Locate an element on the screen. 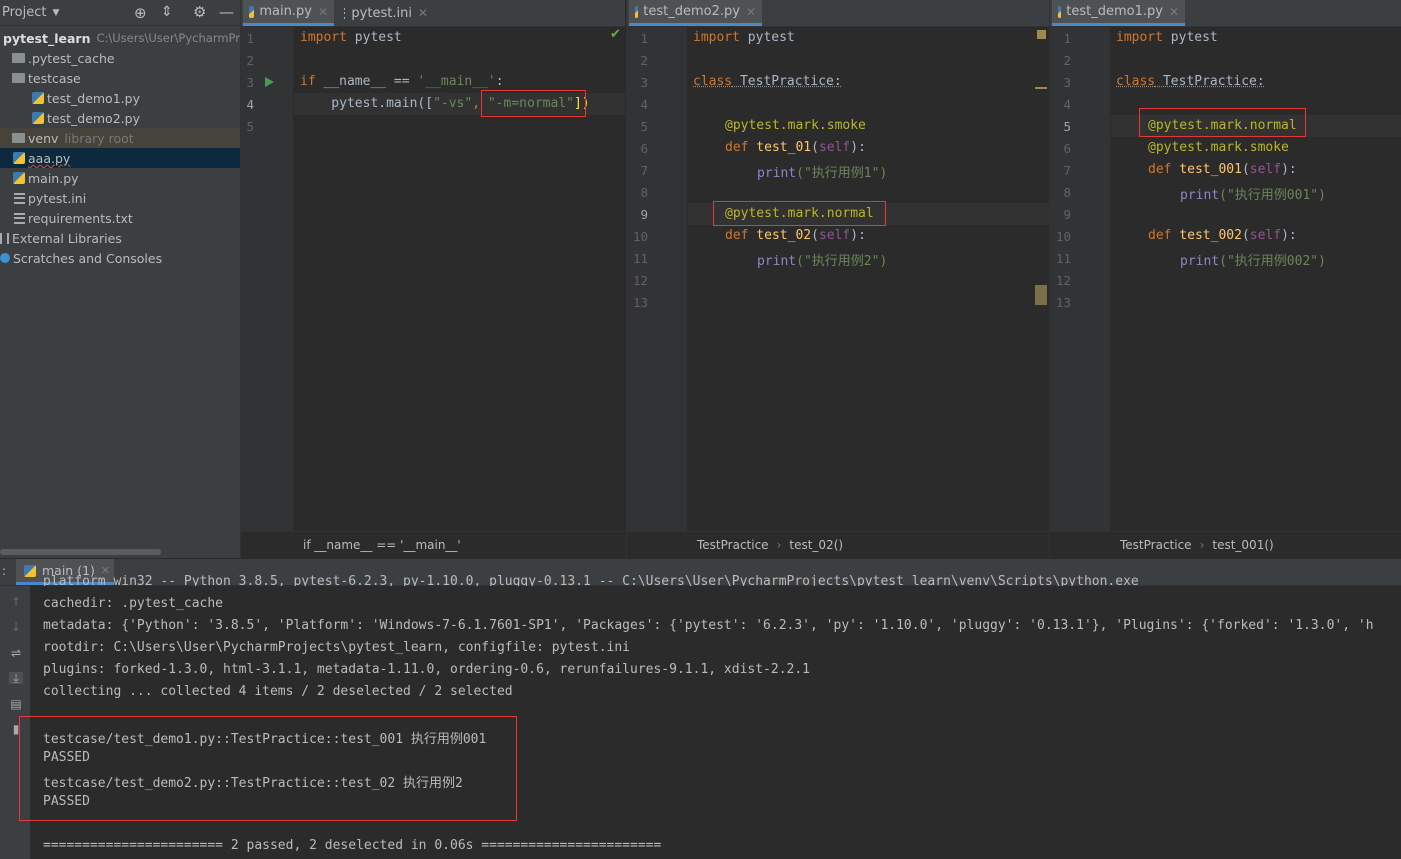 The width and height of the screenshot is (1401, 859). breadcrumb-item: if __name__ == '__main__' is located at coordinates (382, 545).